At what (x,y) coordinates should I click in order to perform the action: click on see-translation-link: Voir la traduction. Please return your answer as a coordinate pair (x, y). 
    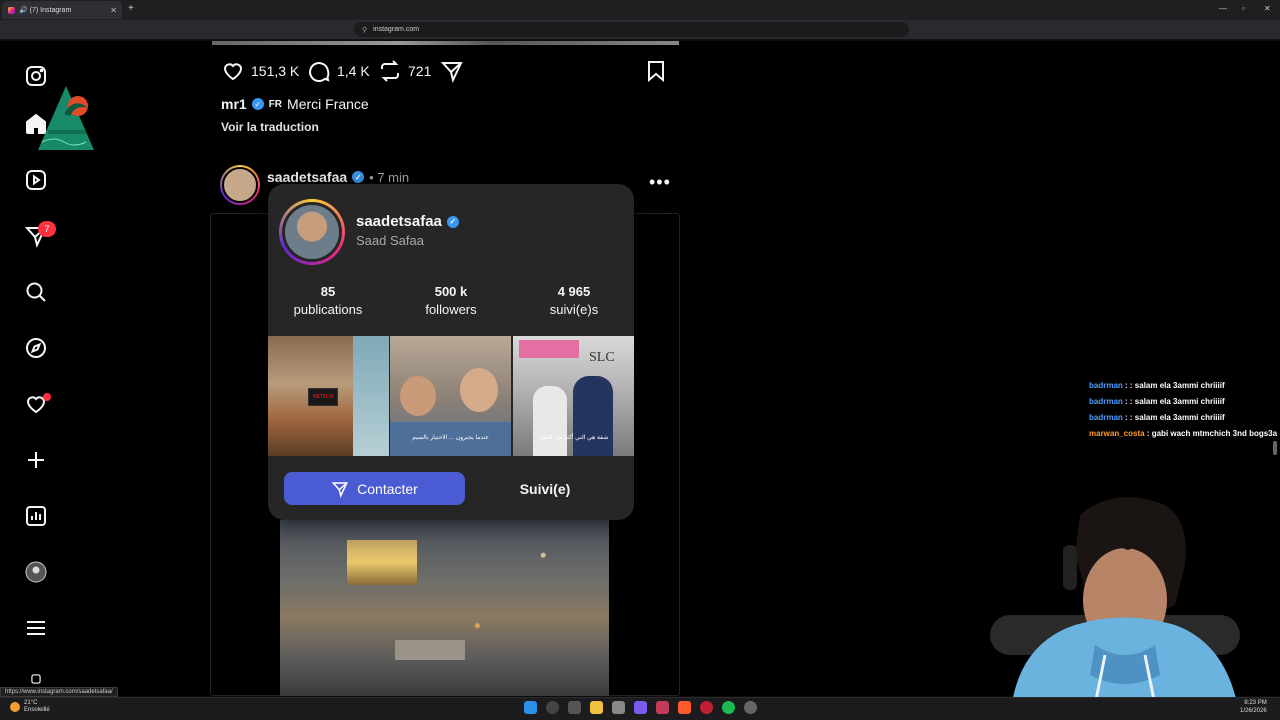
    Looking at the image, I should click on (270, 127).